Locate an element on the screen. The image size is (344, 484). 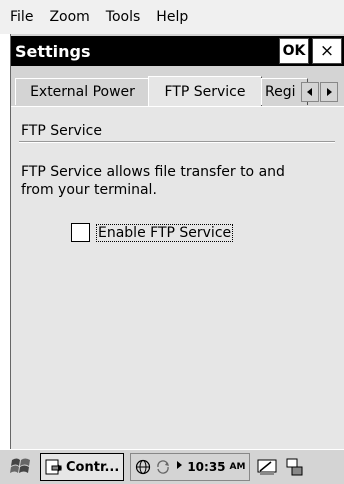
start-flag-icon is located at coordinates (21, 467).